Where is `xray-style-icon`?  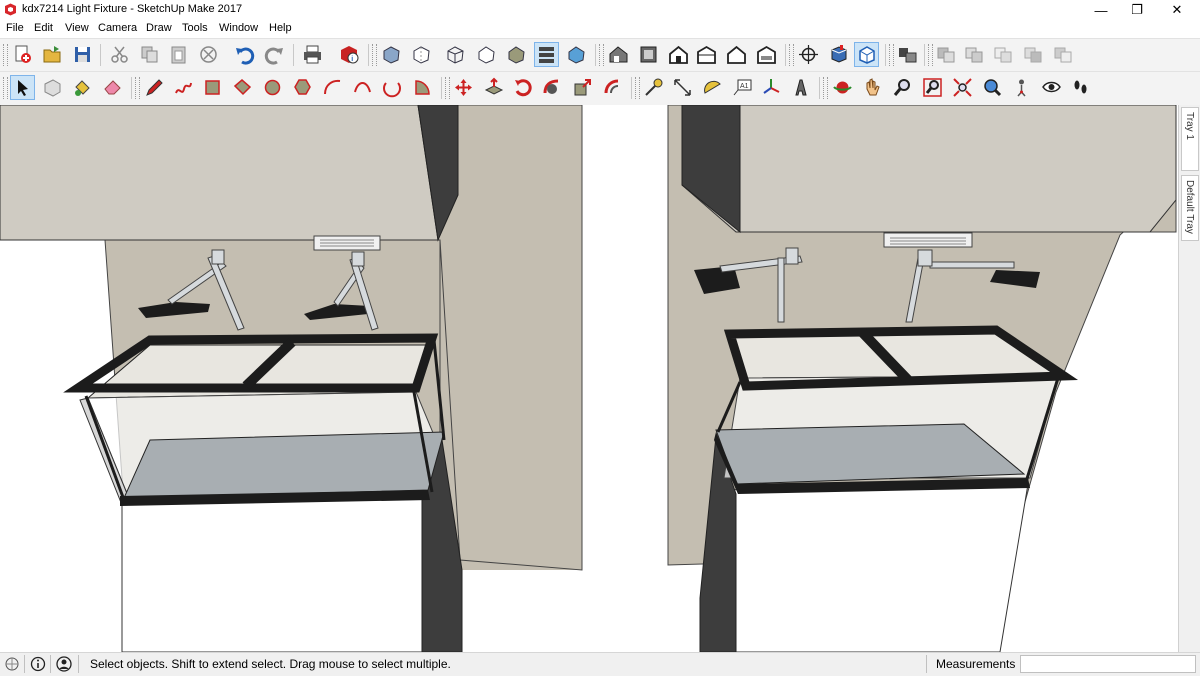
xray-style-icon is located at coordinates (391, 54).